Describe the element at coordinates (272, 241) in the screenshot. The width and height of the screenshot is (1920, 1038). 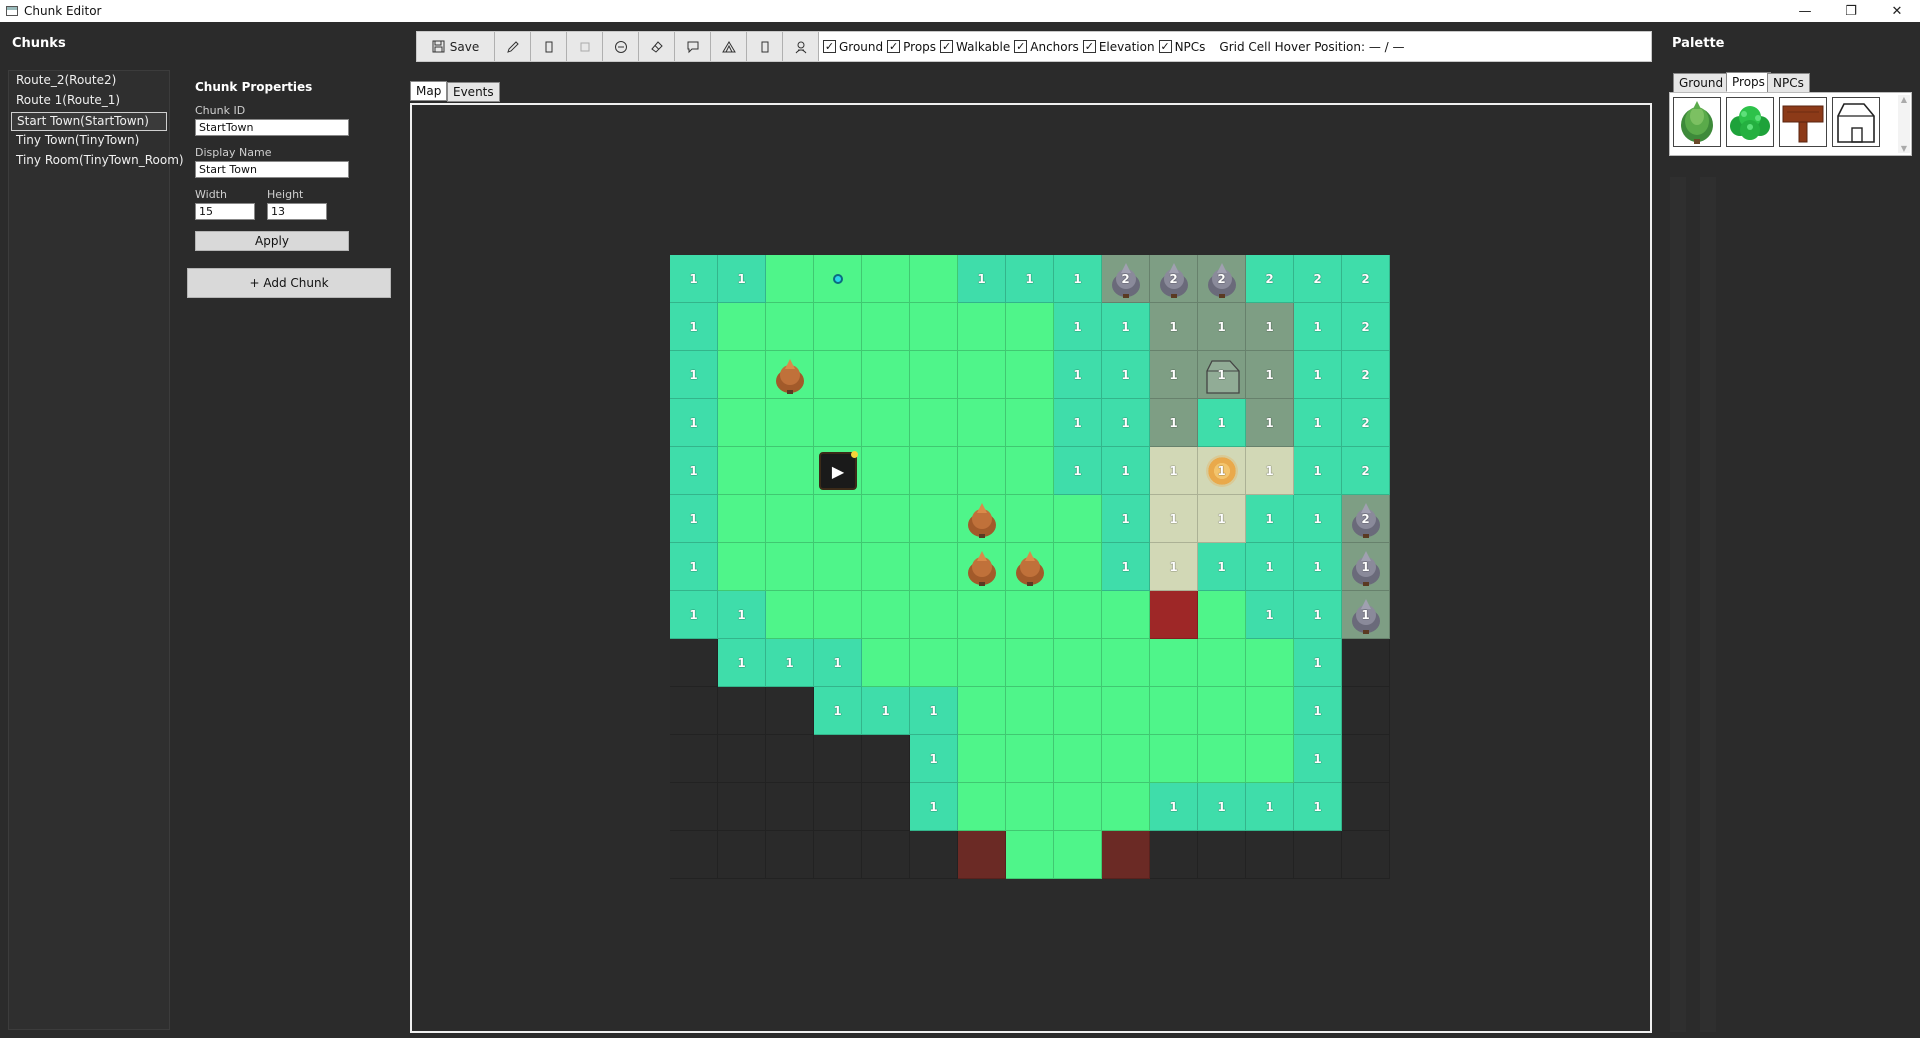
I see `apply-button: Apply` at that location.